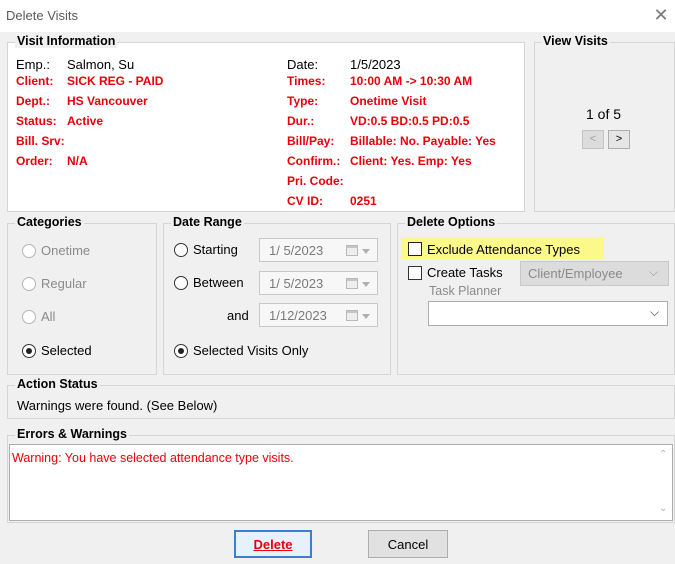 This screenshot has height=564, width=675. What do you see at coordinates (115, 81) in the screenshot?
I see `client-value: SICK REG - PAID` at bounding box center [115, 81].